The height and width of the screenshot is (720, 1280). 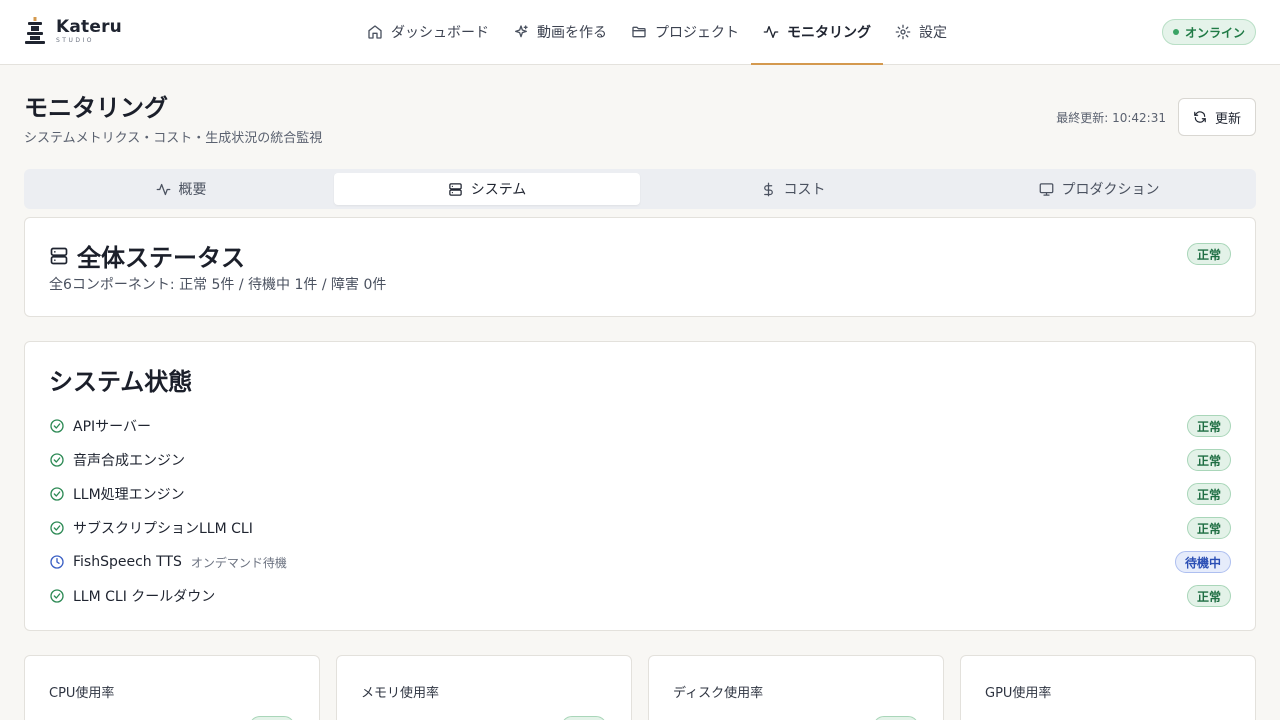 I want to click on component-name: APIサーバー, so click(x=112, y=427).